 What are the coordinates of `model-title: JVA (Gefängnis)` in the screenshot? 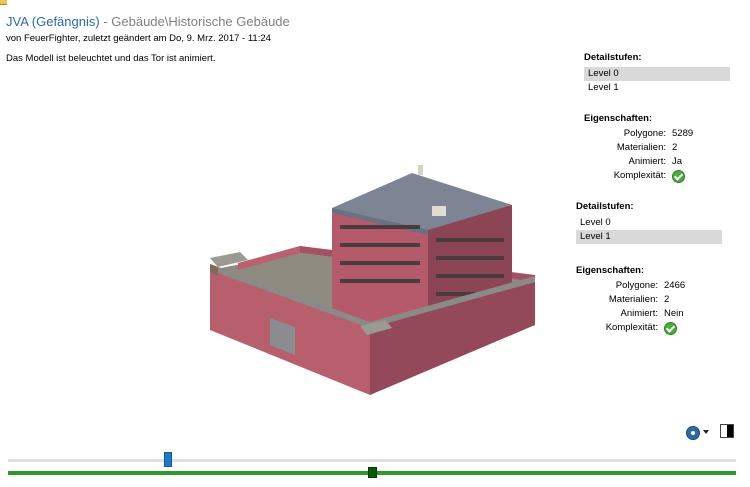 It's located at (53, 21).